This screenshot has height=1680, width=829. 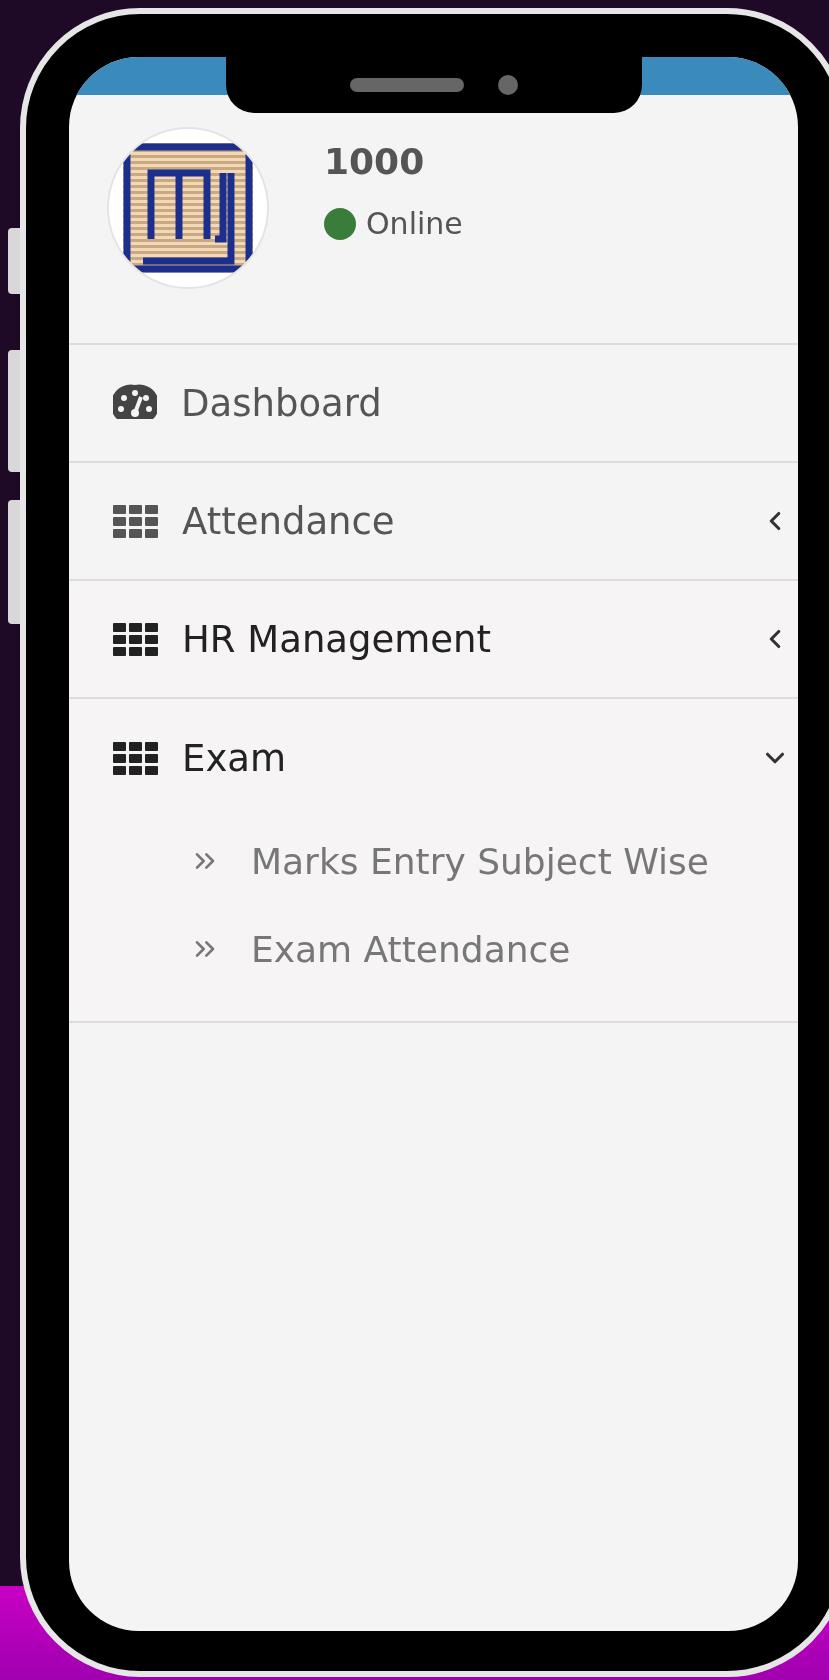 I want to click on camera-lens, so click(x=508, y=85).